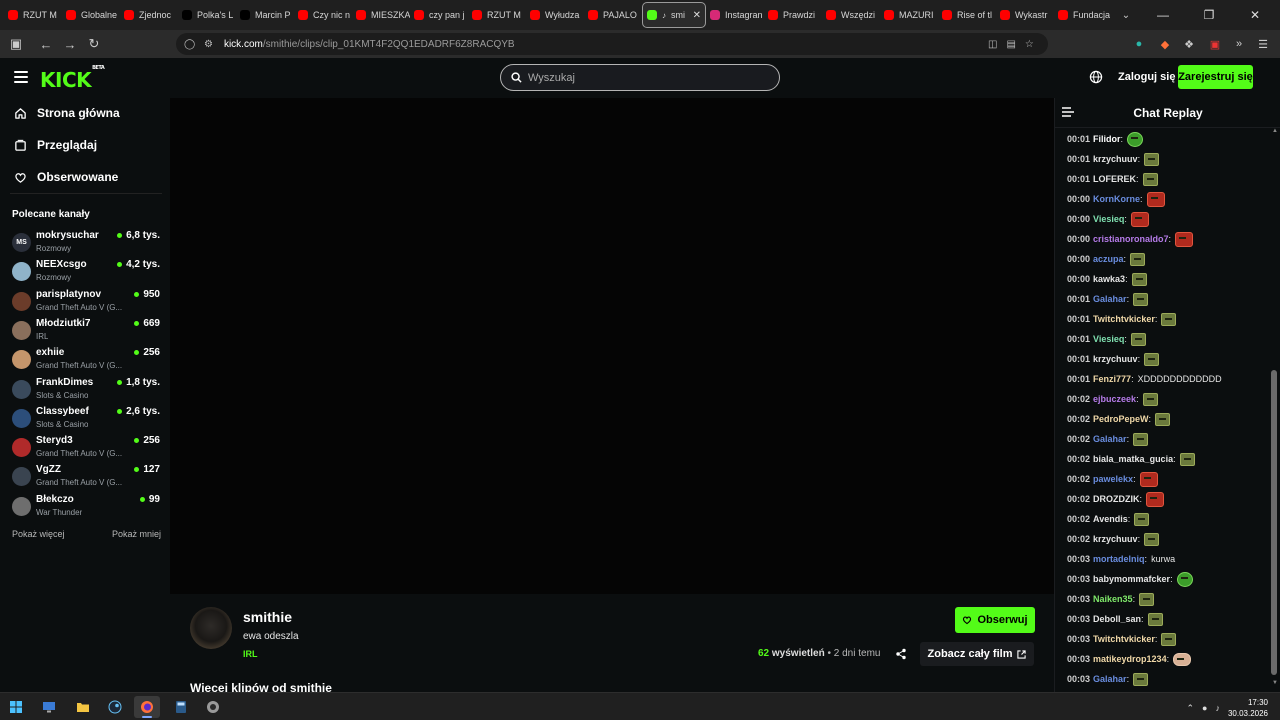 This screenshot has height=720, width=1280. I want to click on chat-message: 00:02 ejbuczeek:, so click(1112, 399).